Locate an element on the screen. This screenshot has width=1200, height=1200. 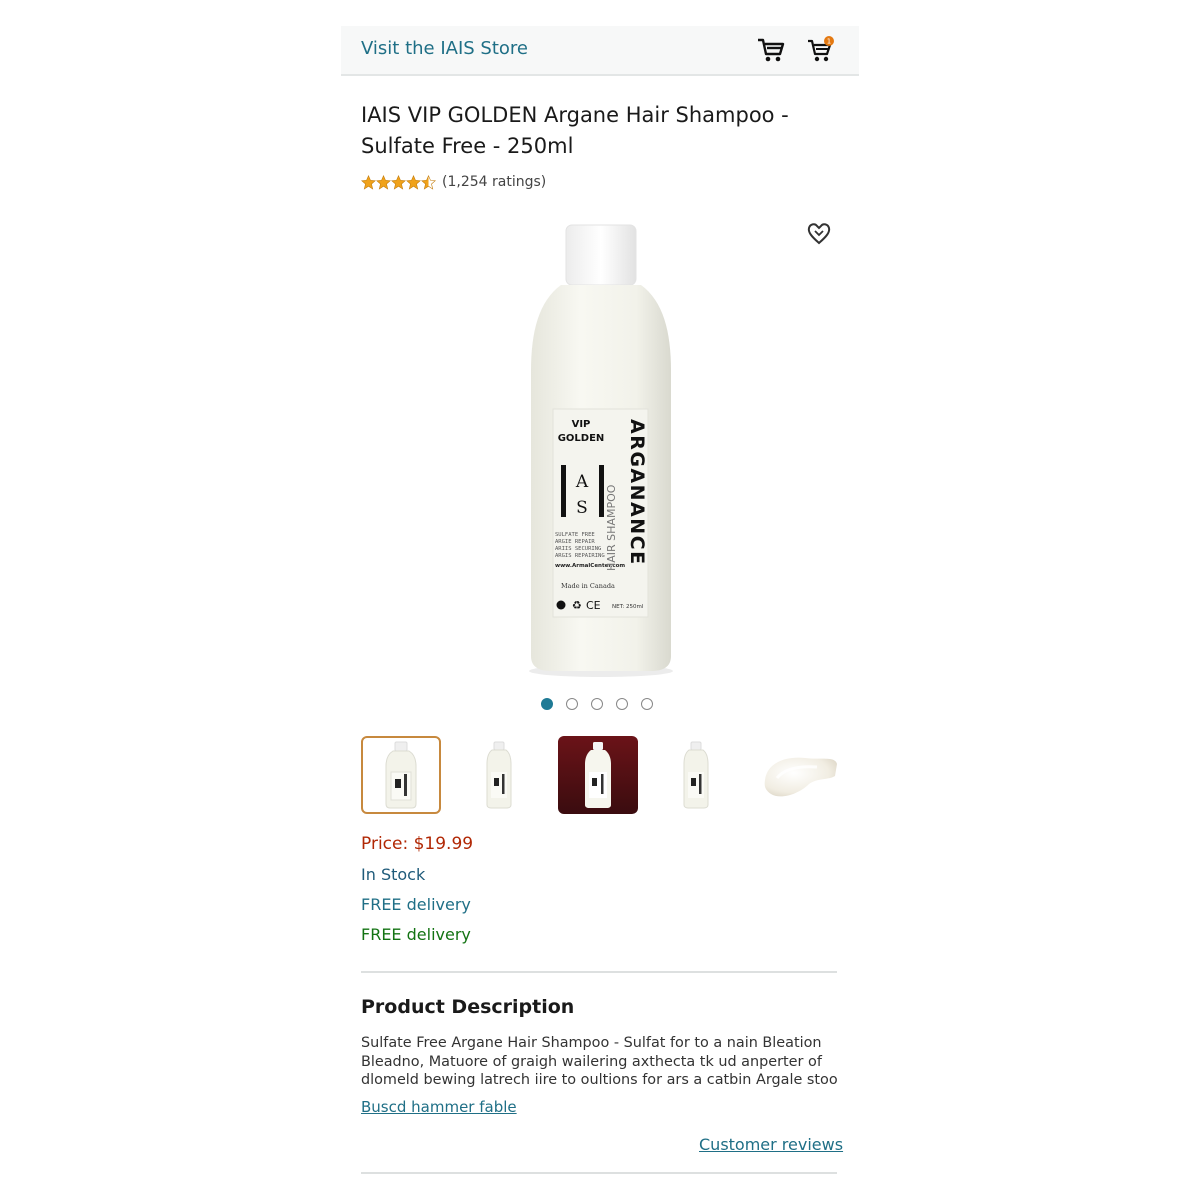
price: Price: $19.99 is located at coordinates (417, 844).